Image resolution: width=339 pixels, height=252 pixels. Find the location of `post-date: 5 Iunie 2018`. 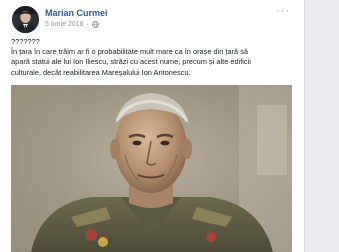

post-date: 5 Iunie 2018 is located at coordinates (64, 24).